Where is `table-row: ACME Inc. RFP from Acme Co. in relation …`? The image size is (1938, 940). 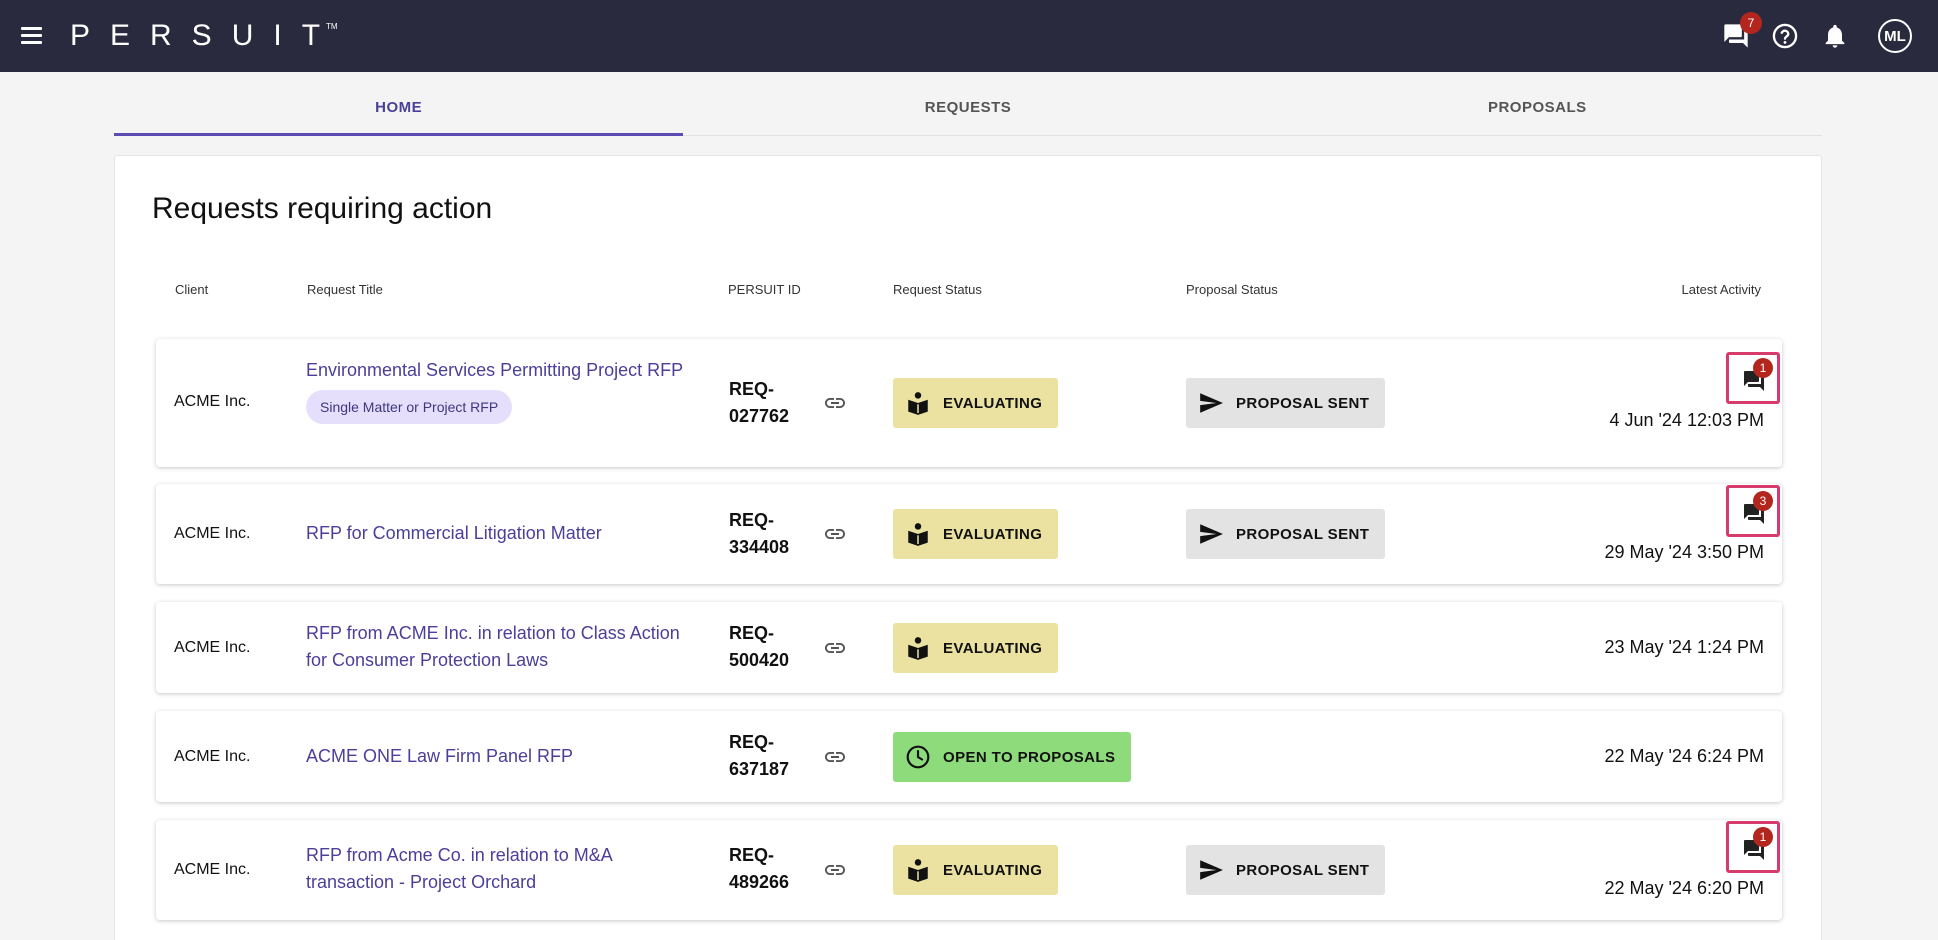
table-row: ACME Inc. RFP from Acme Co. in relation … is located at coordinates (969, 870).